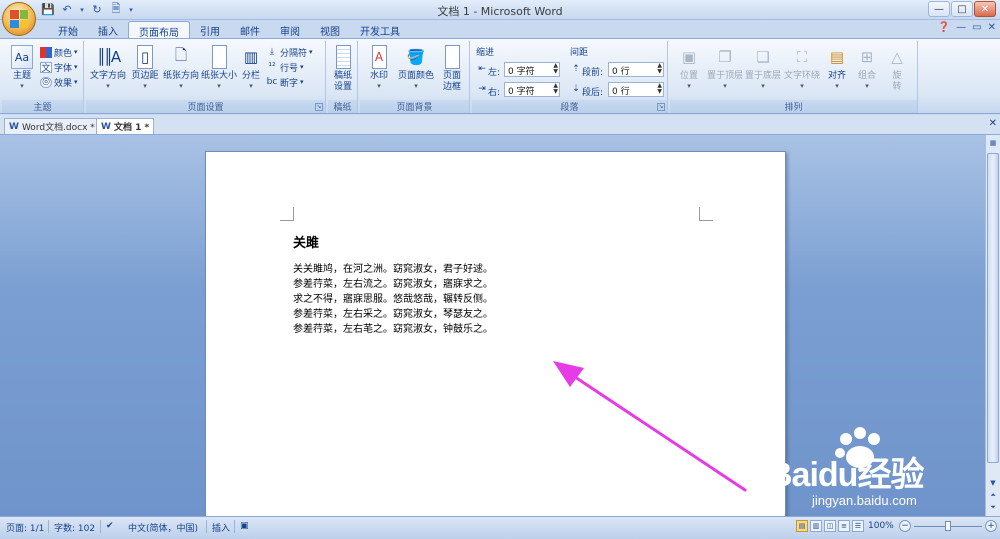 Image resolution: width=1000 pixels, height=539 pixels. Describe the element at coordinates (219, 70) in the screenshot. I see `size-button: 纸张大小 ▾` at that location.